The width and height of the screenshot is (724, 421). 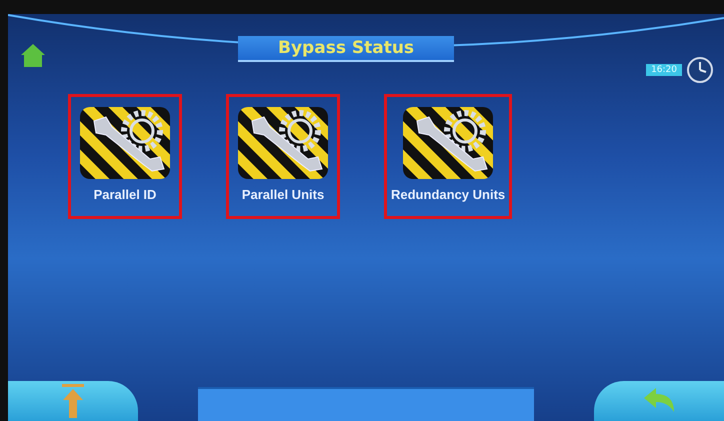 What do you see at coordinates (33, 55) in the screenshot?
I see `home-icon` at bounding box center [33, 55].